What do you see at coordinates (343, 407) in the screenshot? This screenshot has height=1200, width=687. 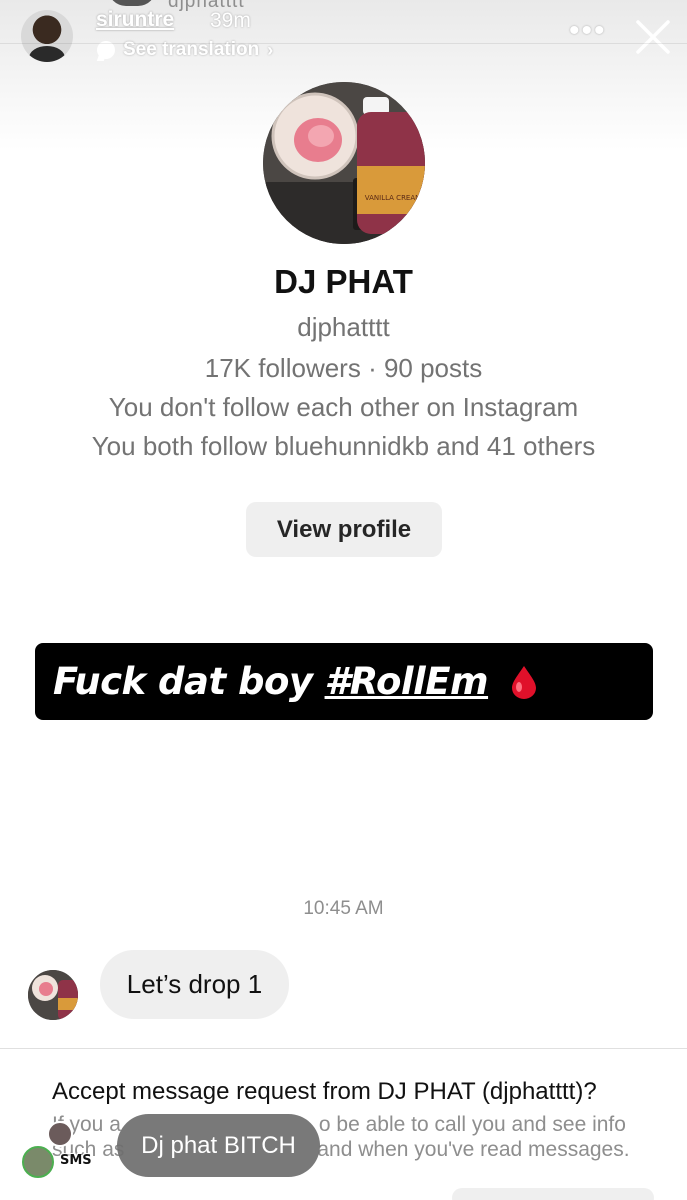 I see `follow-status: You don't follow each other on Instagram` at bounding box center [343, 407].